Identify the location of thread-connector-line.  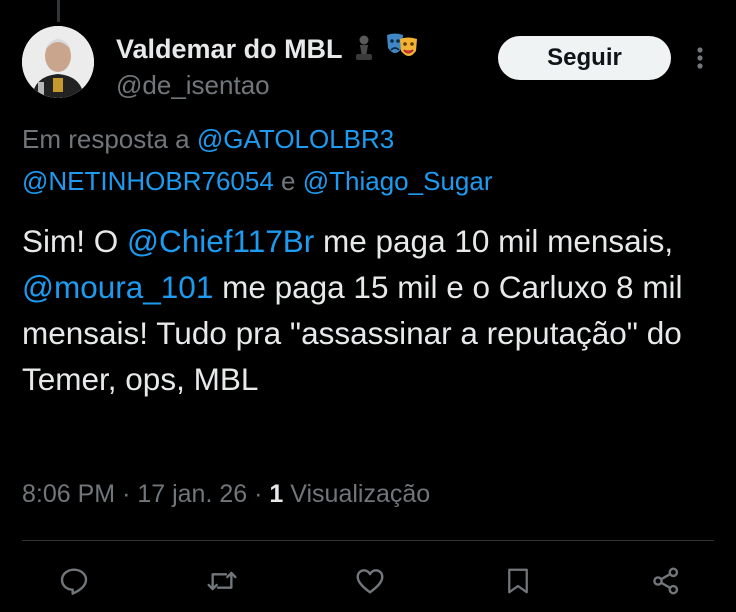
(58, 11).